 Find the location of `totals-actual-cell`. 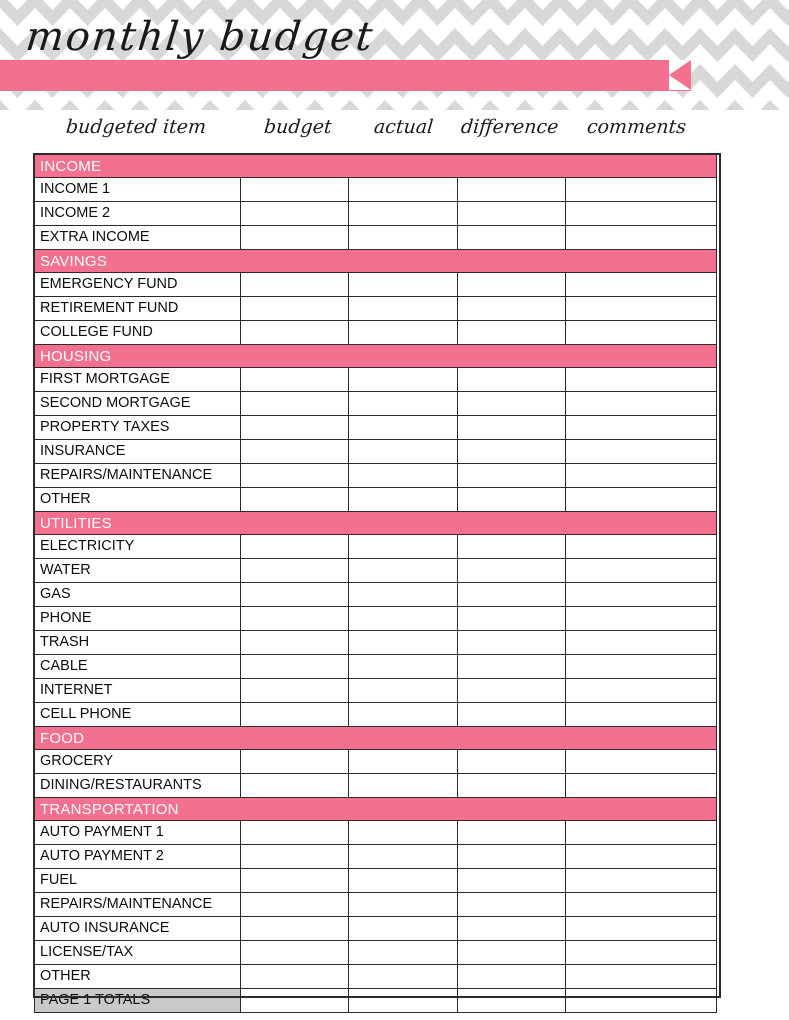

totals-actual-cell is located at coordinates (403, 1000).